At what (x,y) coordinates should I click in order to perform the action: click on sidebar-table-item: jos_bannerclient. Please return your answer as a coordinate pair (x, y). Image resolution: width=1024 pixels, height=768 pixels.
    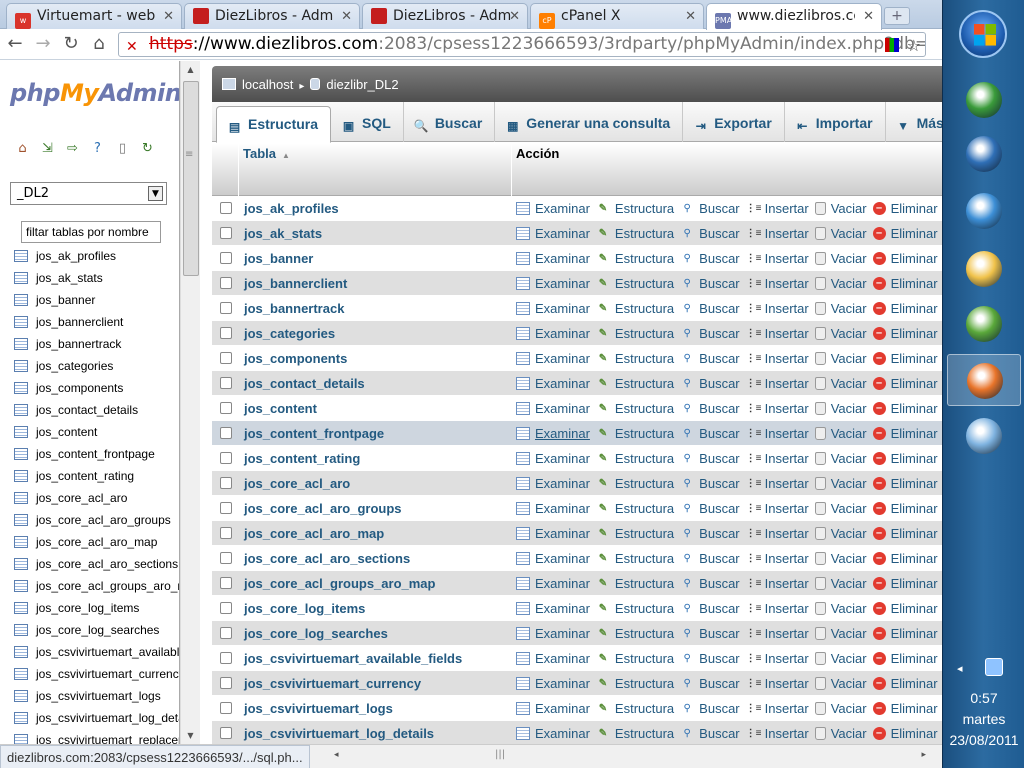
    Looking at the image, I should click on (96, 322).